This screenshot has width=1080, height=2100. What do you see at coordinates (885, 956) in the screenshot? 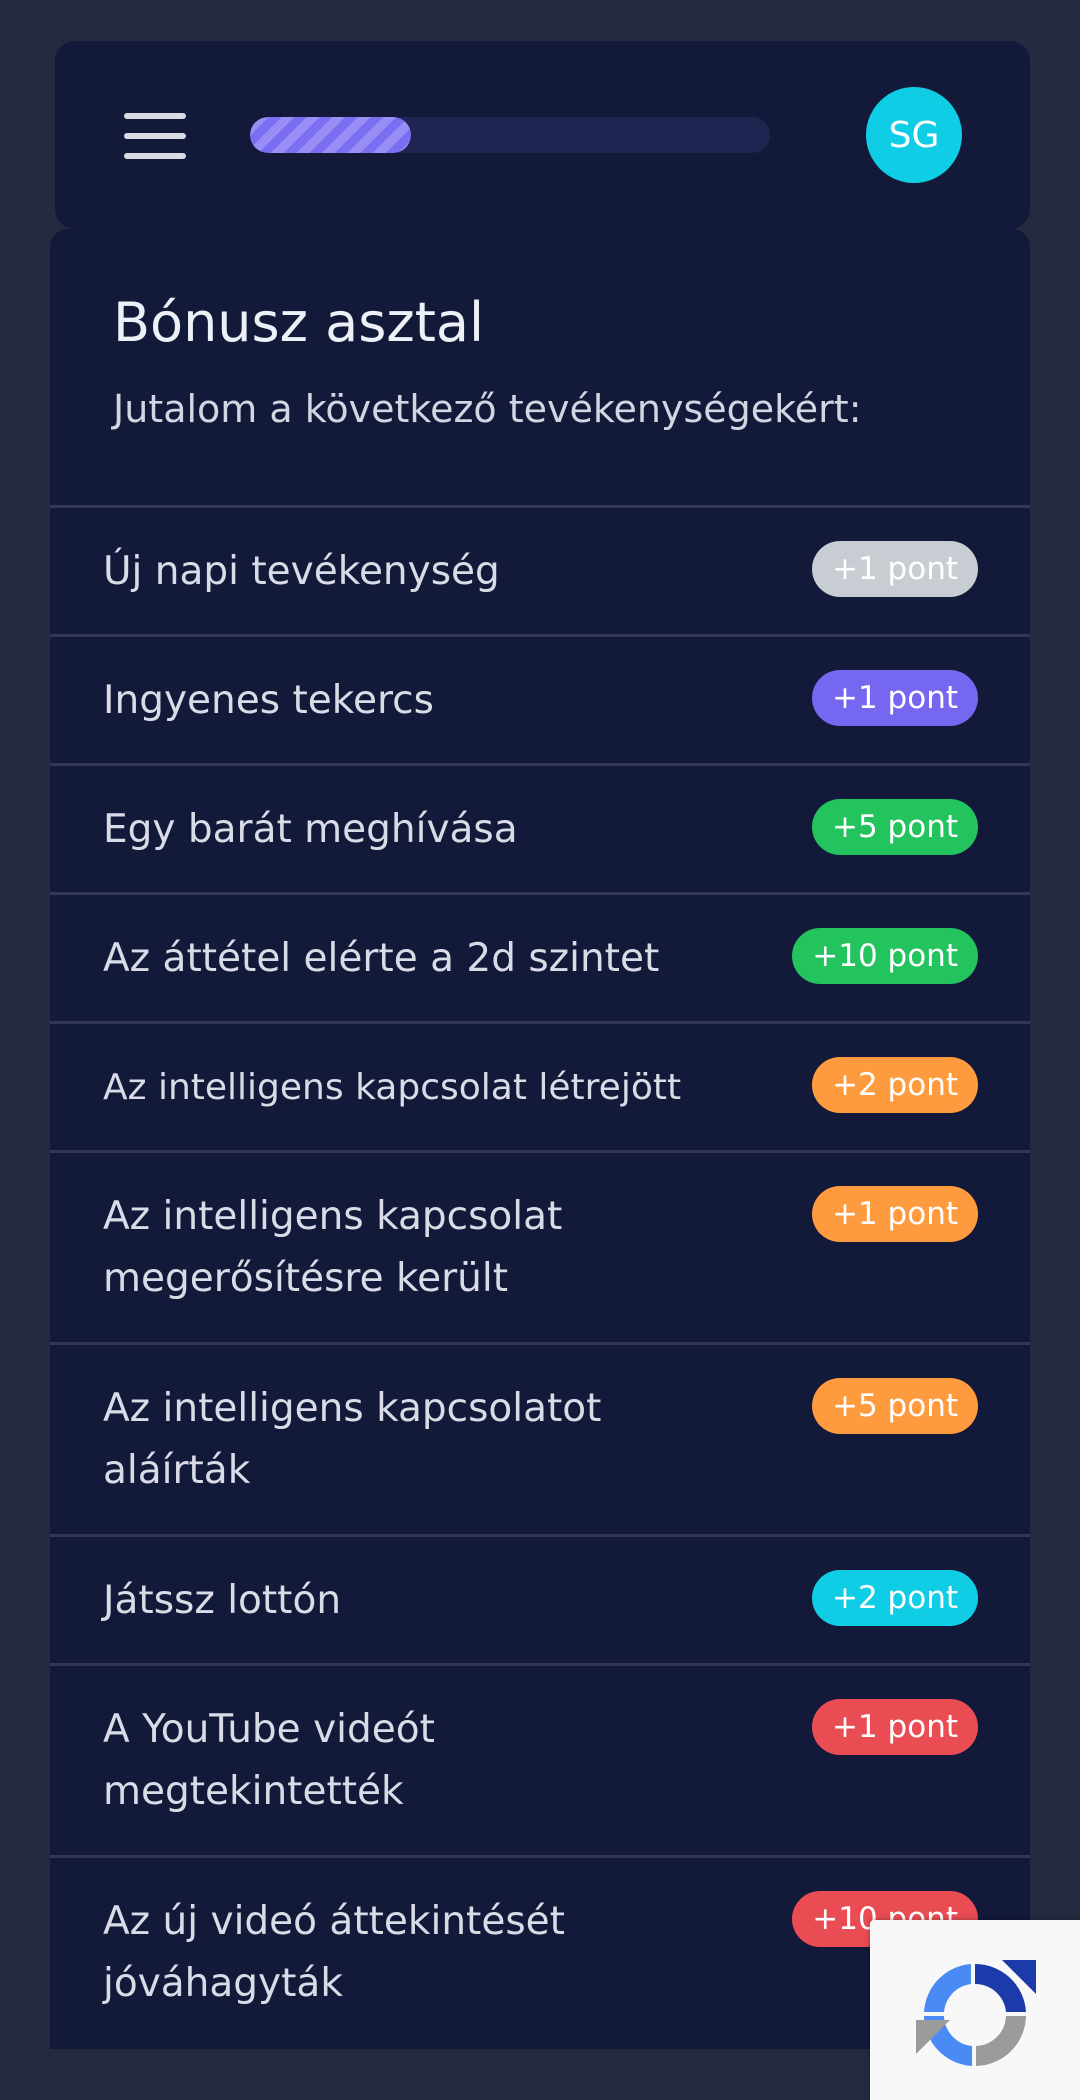
I see `points-badge: +10 pont` at bounding box center [885, 956].